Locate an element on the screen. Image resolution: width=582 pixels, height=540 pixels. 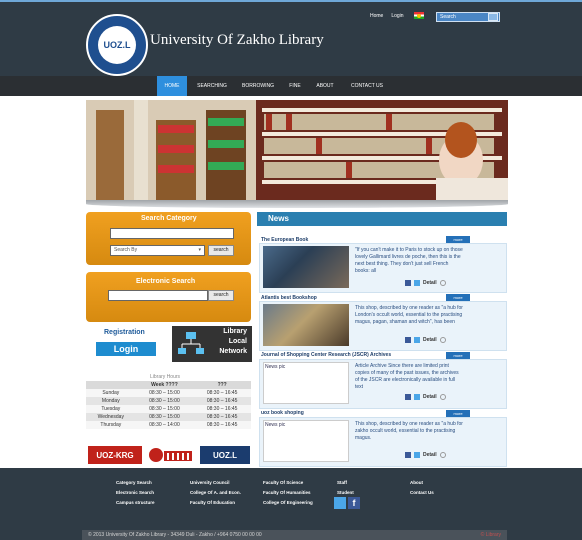
electronic-search-panel: Electronic Search search is located at coordinates (168, 297).